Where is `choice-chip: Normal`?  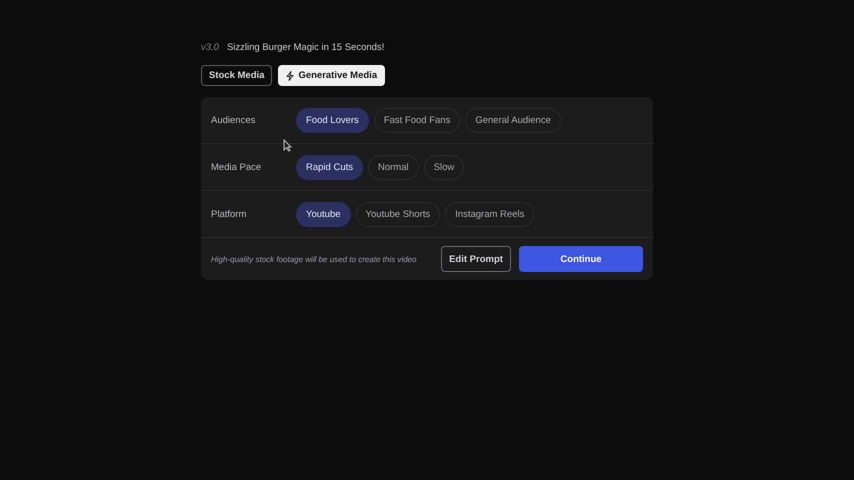 choice-chip: Normal is located at coordinates (393, 167).